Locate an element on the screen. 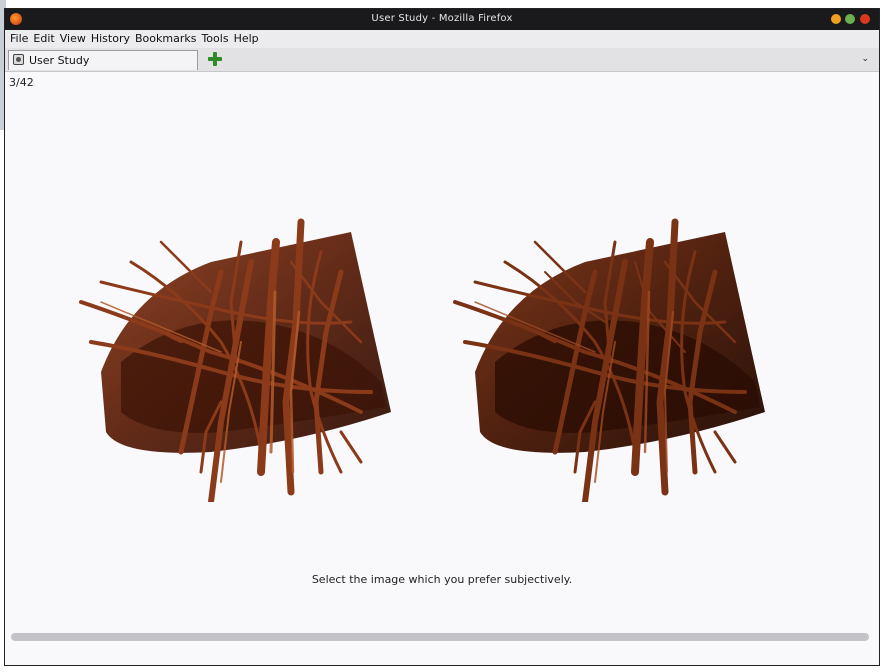  close-button is located at coordinates (865, 19).